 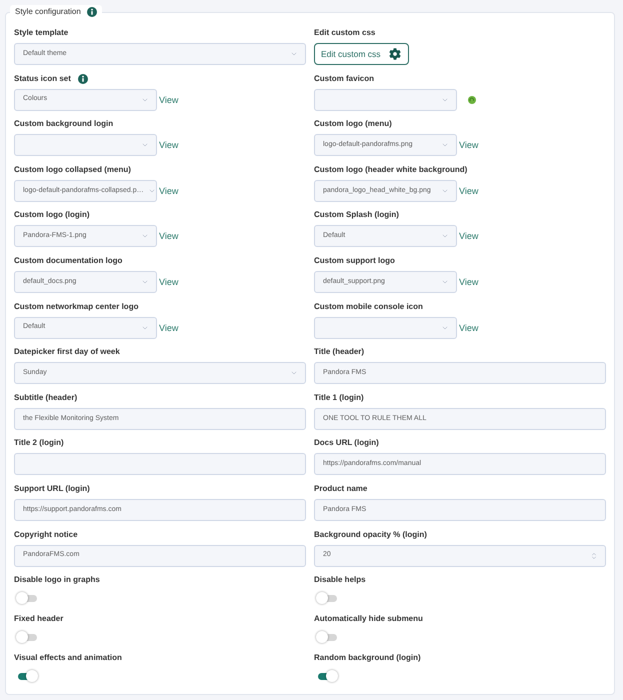 I want to click on settings-icon, so click(x=394, y=54).